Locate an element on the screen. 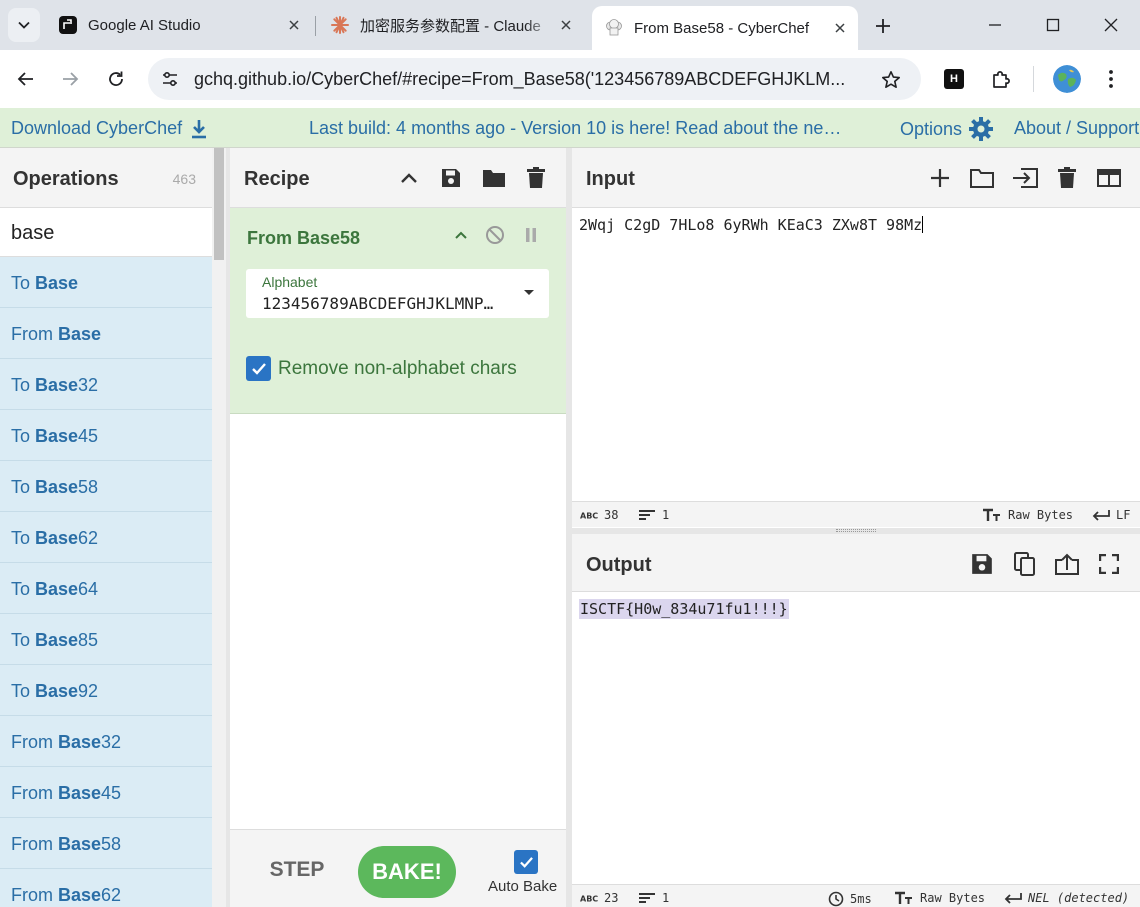 This screenshot has width=1140, height=907. operation-list-item: To Base45 is located at coordinates (106, 435).